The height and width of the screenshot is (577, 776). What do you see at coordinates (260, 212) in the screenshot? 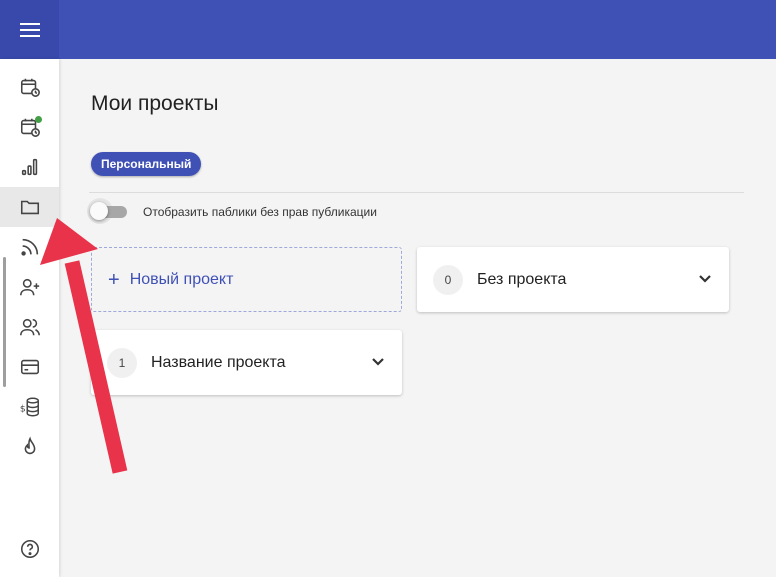
I see `show-publics-label: Отобразить паблики без прав публикации` at bounding box center [260, 212].